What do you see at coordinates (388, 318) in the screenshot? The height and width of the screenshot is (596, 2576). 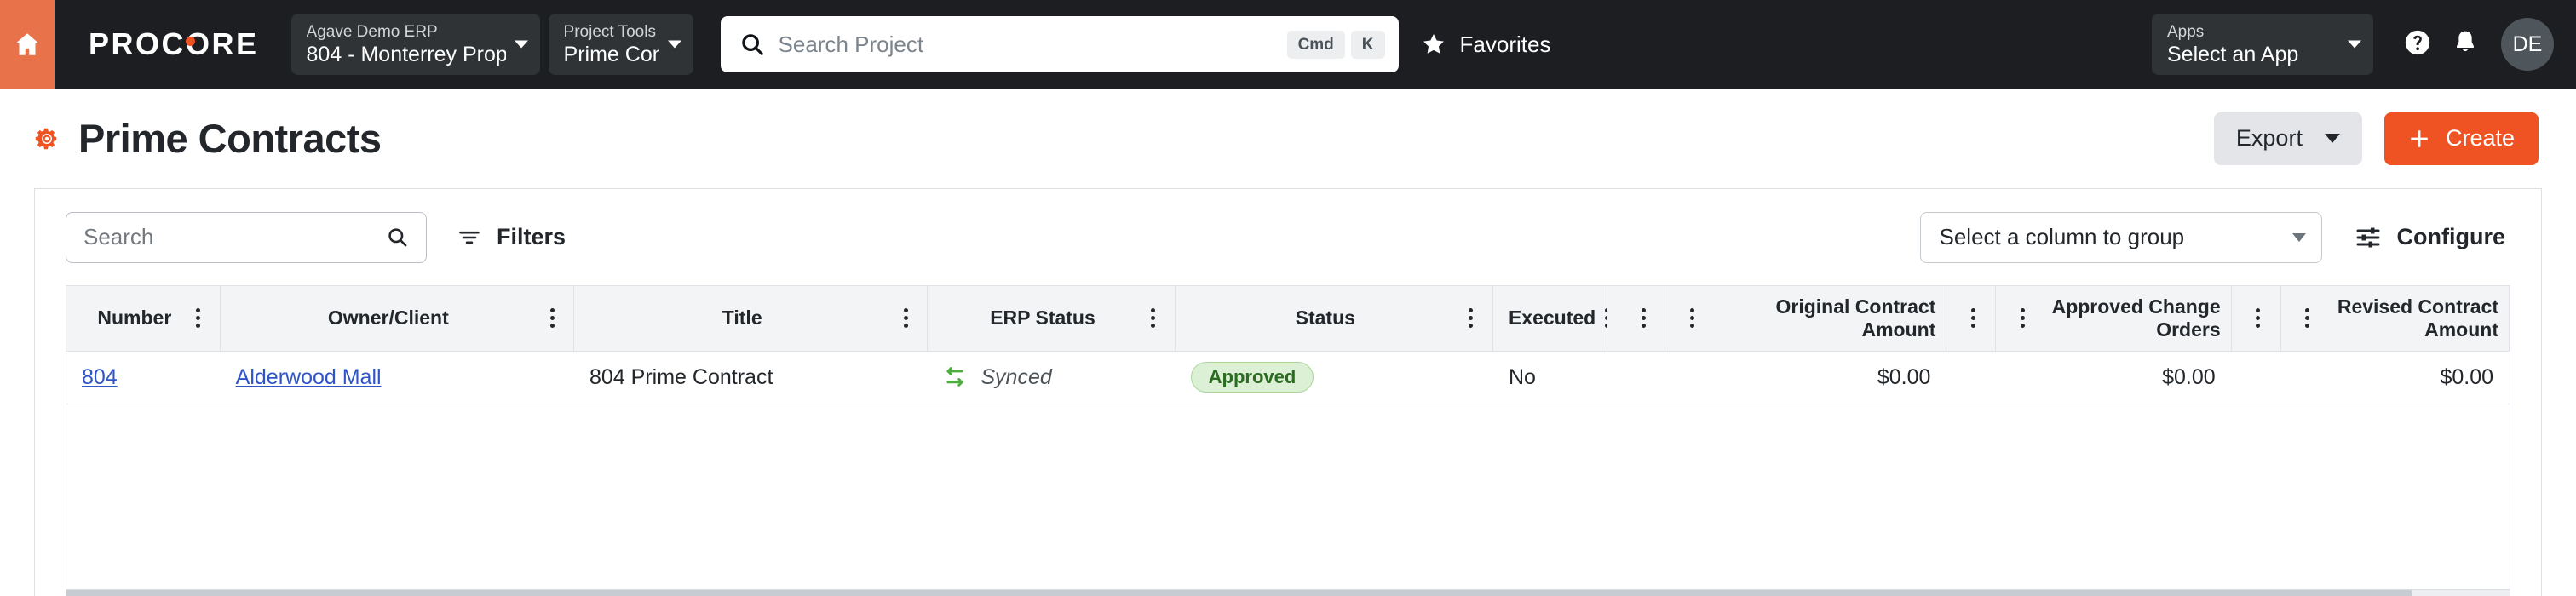 I see `column-header-label: Owner/Client` at bounding box center [388, 318].